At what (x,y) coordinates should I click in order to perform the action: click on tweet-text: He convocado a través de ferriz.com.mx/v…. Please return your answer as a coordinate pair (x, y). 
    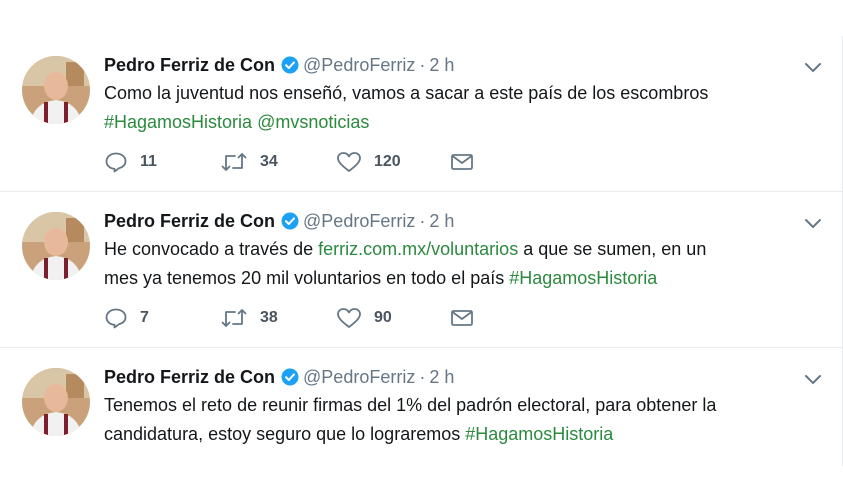
    Looking at the image, I should click on (454, 264).